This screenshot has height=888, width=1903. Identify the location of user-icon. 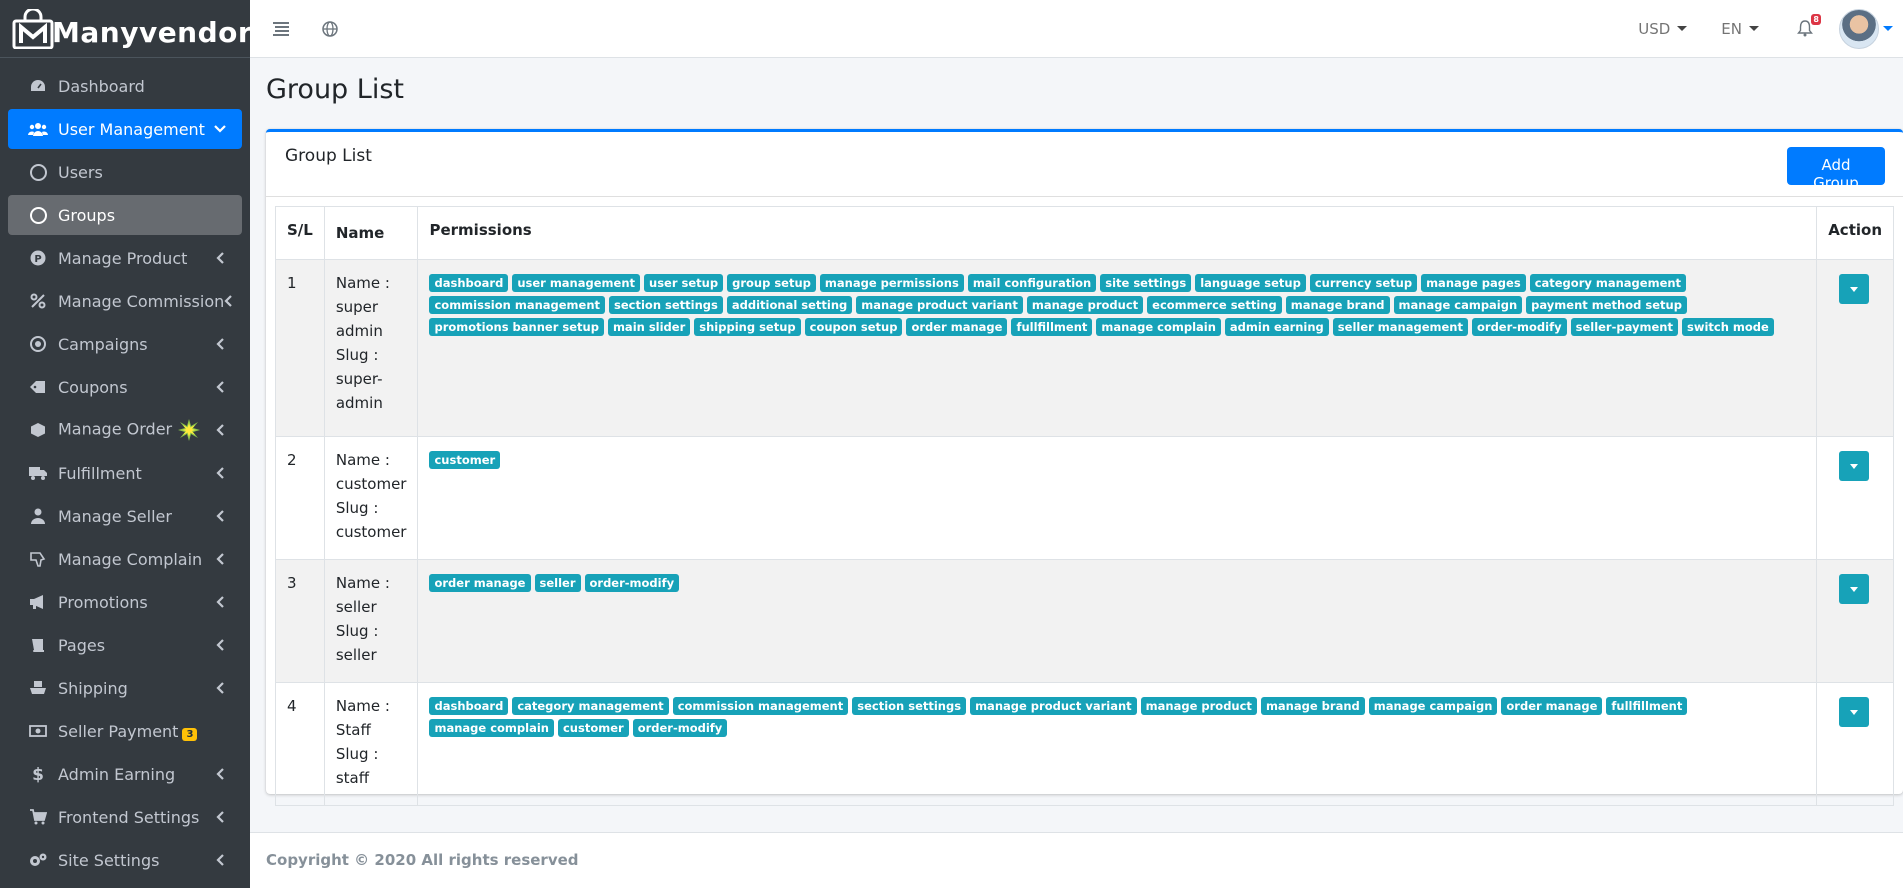
(38, 516).